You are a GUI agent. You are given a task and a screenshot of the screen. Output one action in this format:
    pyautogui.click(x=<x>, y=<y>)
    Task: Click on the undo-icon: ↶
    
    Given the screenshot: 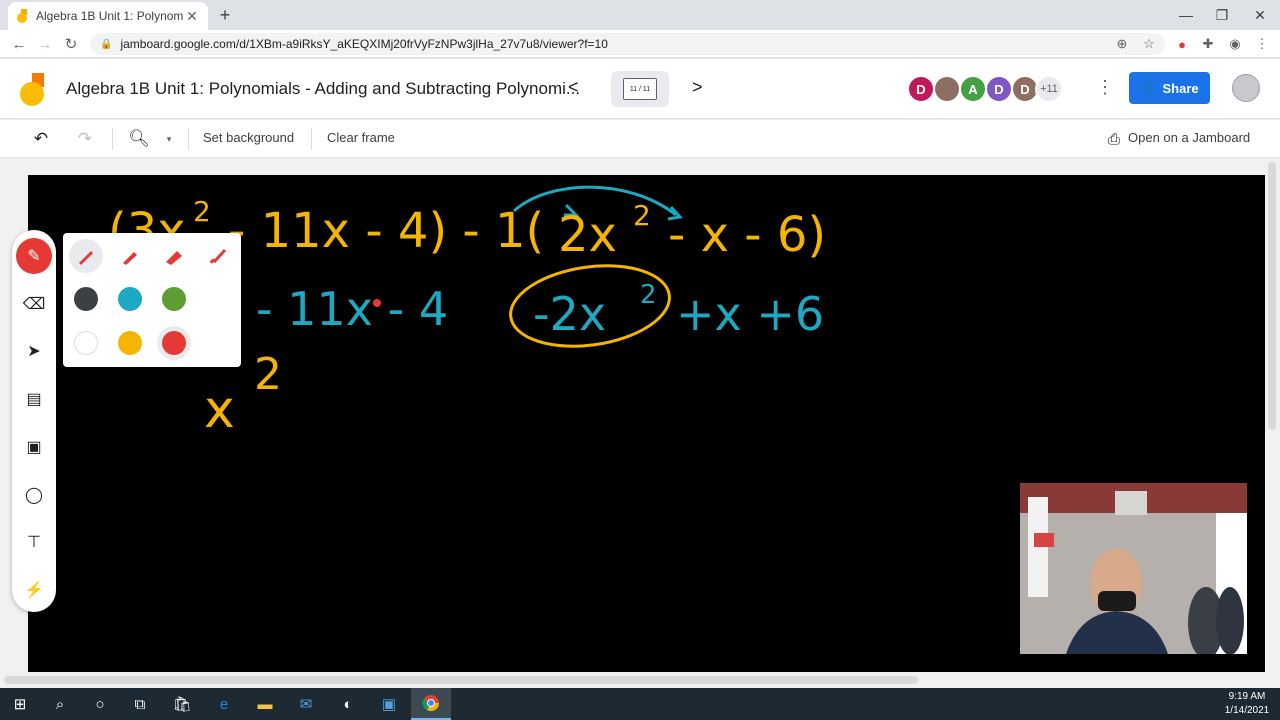 What is the action you would take?
    pyautogui.click(x=41, y=139)
    